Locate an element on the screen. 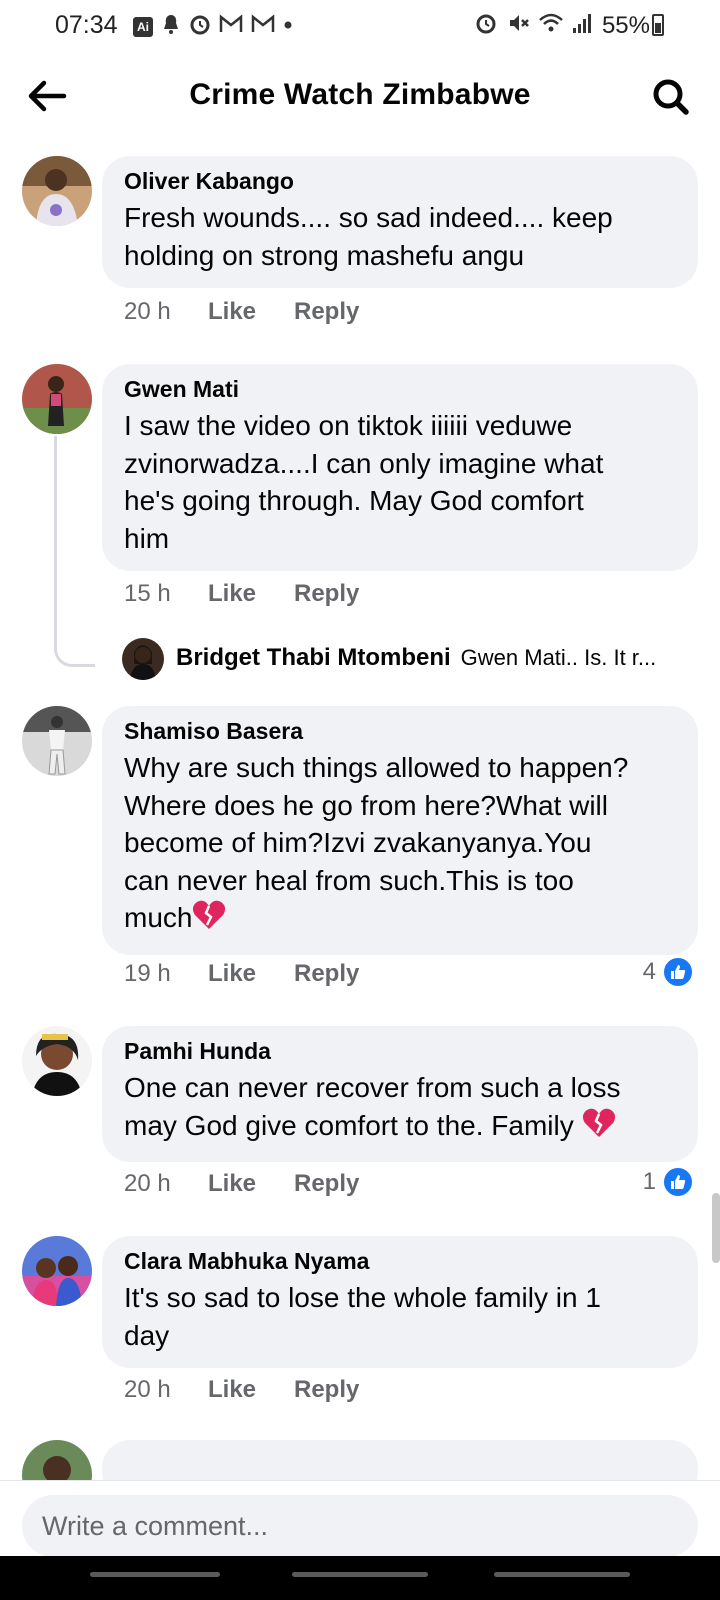 The height and width of the screenshot is (1600, 720). app-header: Crime Watch Zimbabwe is located at coordinates (360, 98).